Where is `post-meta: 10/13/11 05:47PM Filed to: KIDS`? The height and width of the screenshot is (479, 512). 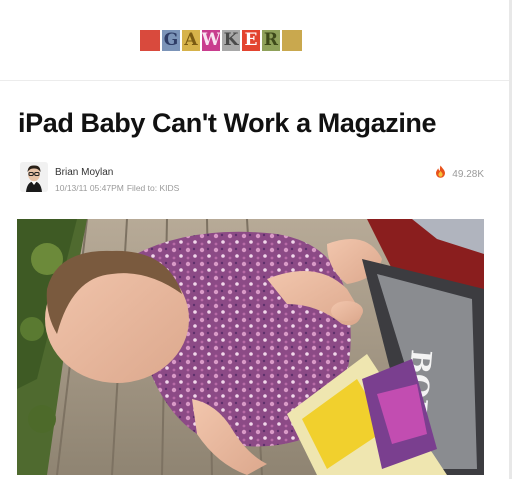
post-meta: 10/13/11 05:47PM Filed to: KIDS is located at coordinates (117, 188).